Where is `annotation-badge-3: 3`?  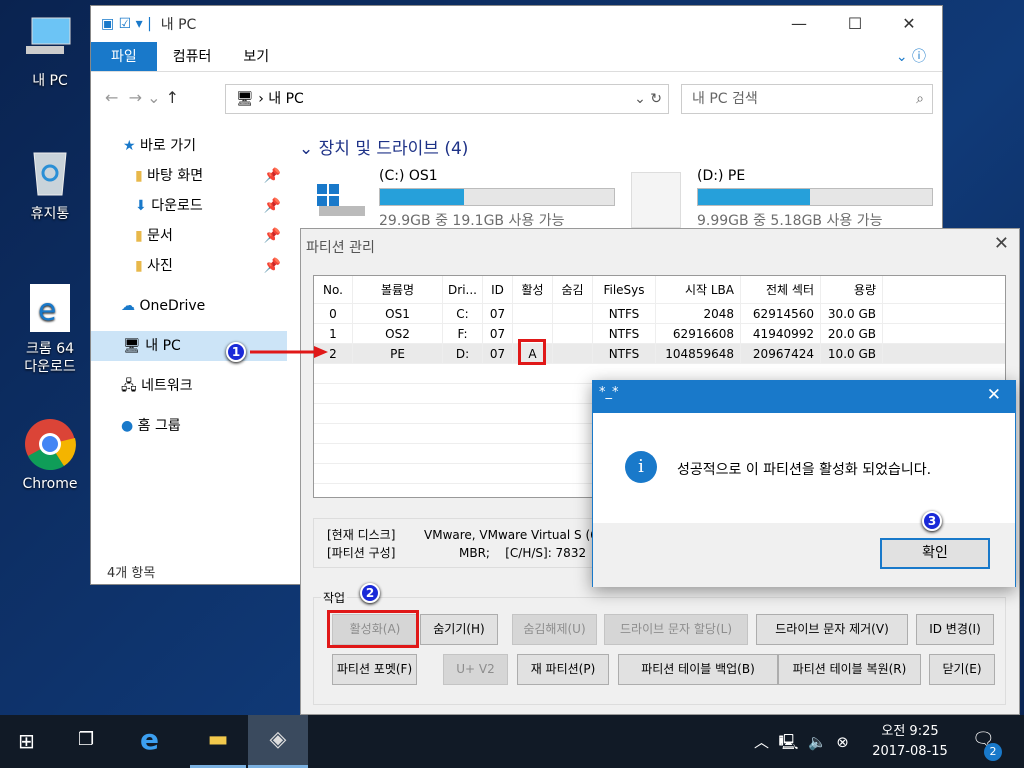 annotation-badge-3: 3 is located at coordinates (932, 521).